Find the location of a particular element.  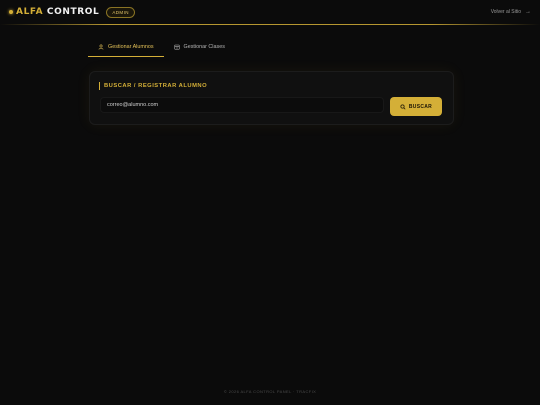

arrow-right-icon: → is located at coordinates (528, 12).